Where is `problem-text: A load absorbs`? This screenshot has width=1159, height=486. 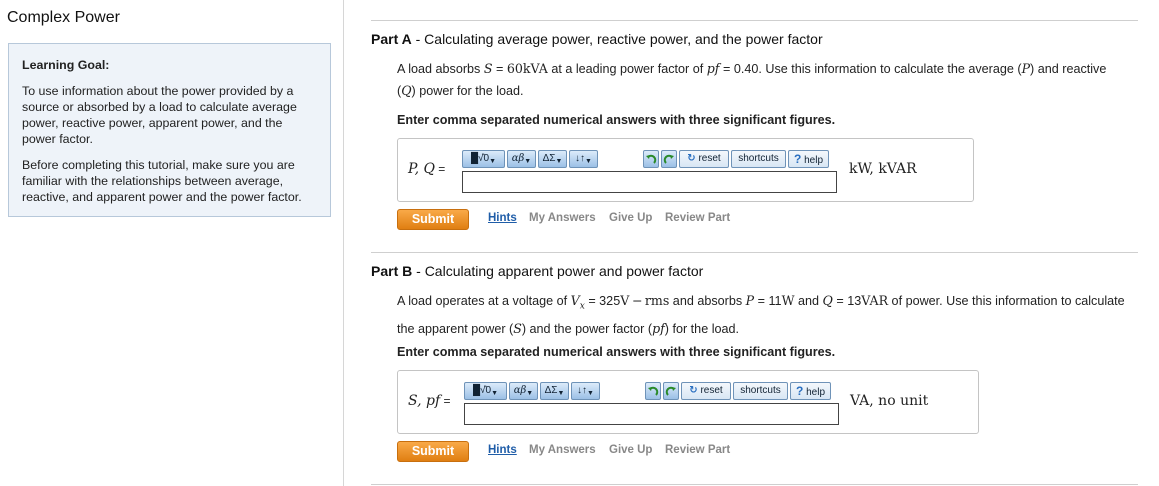
problem-text: A load absorbs is located at coordinates (440, 69).